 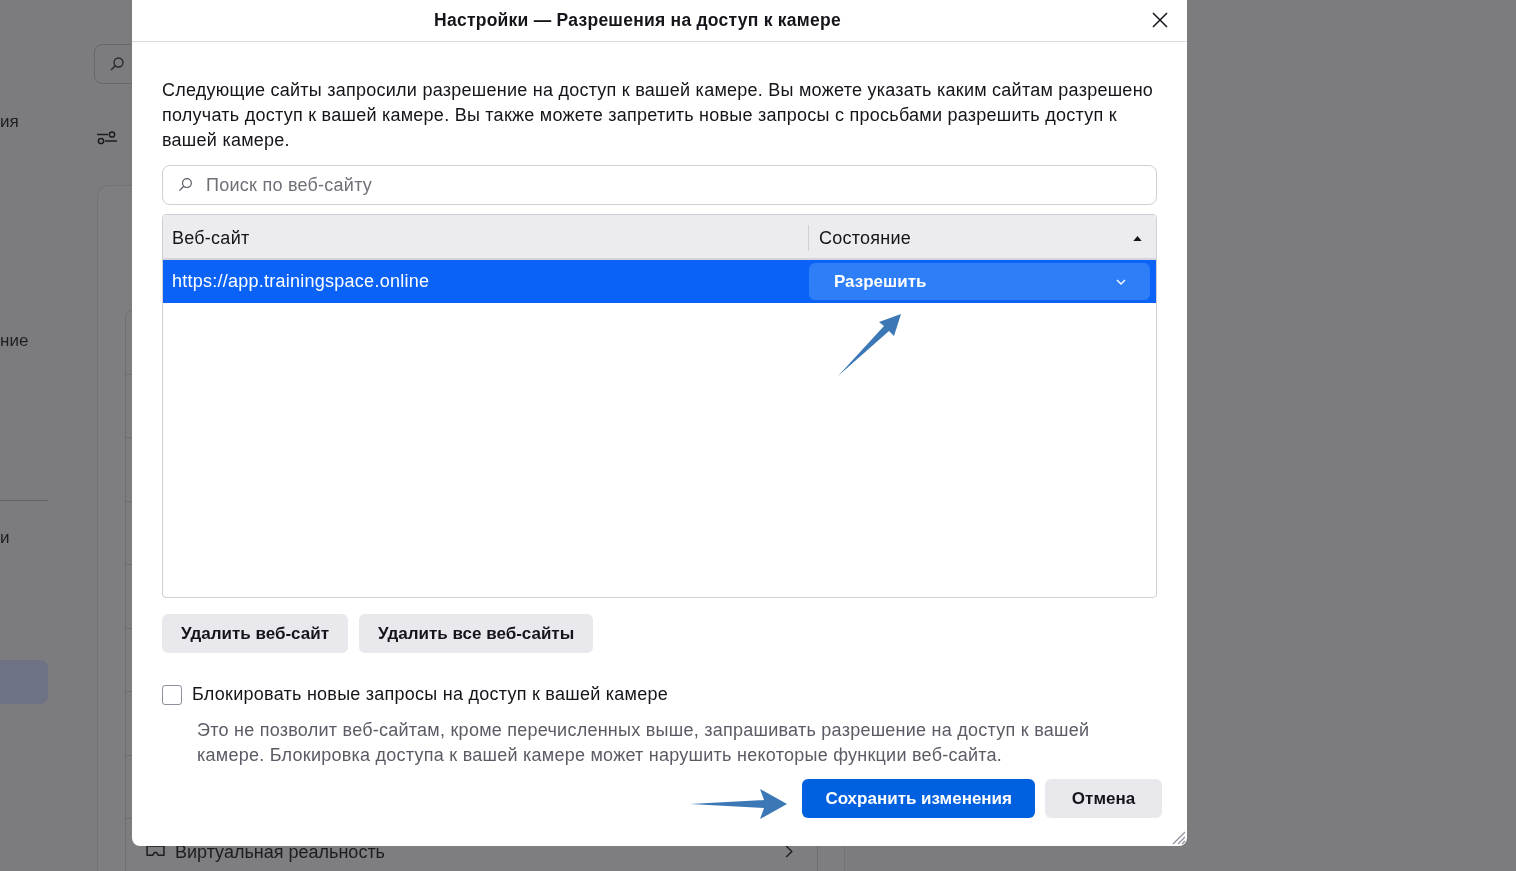 I want to click on column-header: Веб-сайт, so click(x=485, y=236).